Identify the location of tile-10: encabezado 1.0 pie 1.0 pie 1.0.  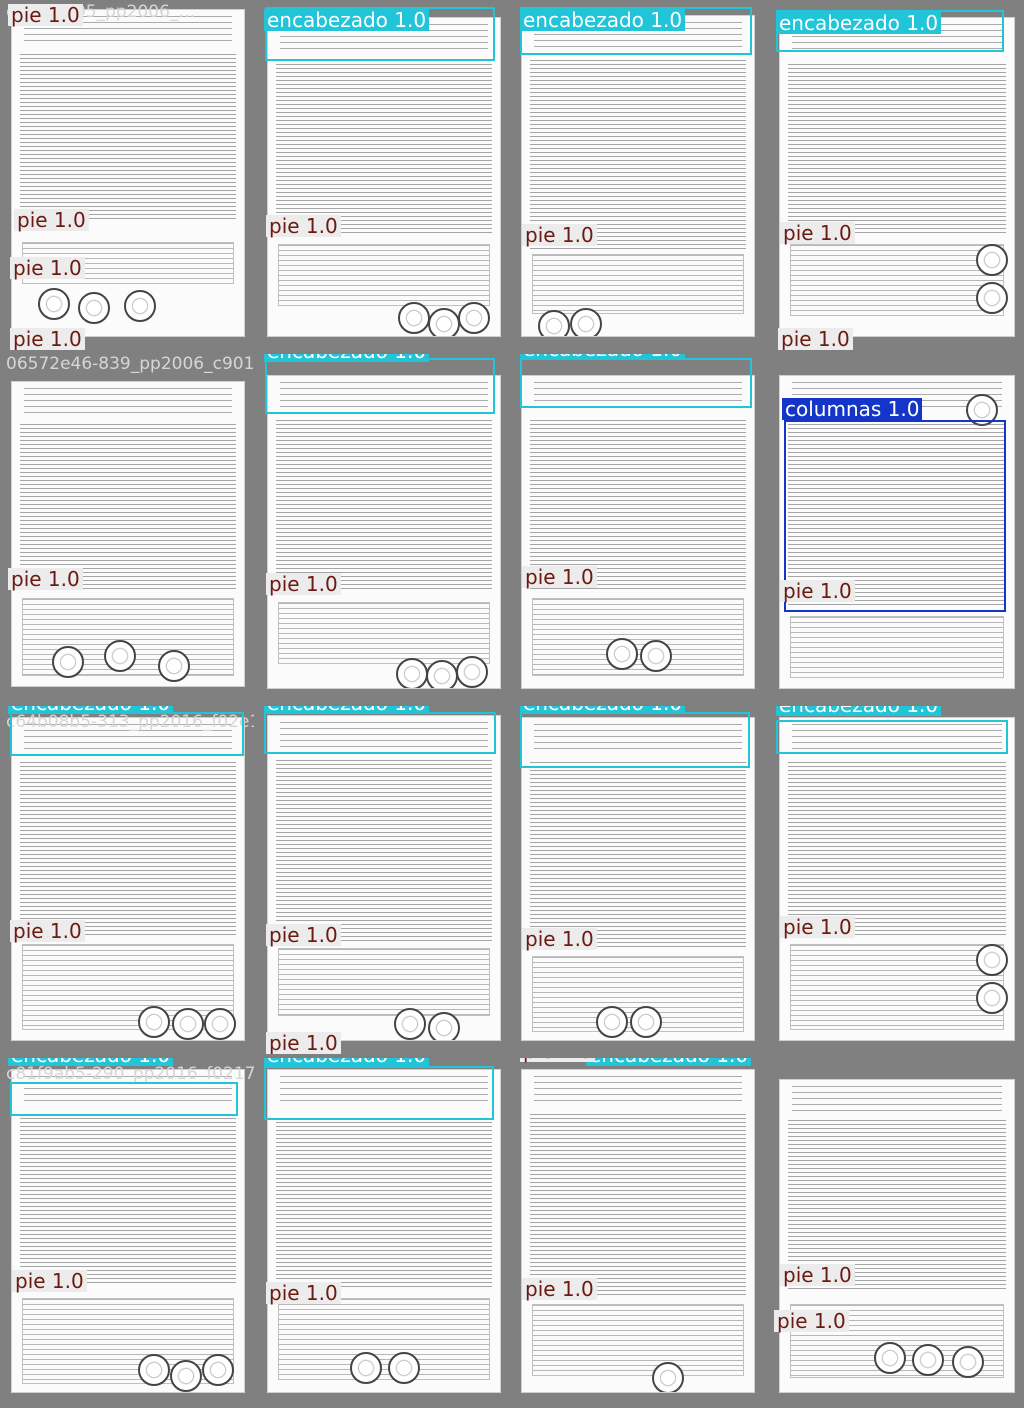
(384, 880).